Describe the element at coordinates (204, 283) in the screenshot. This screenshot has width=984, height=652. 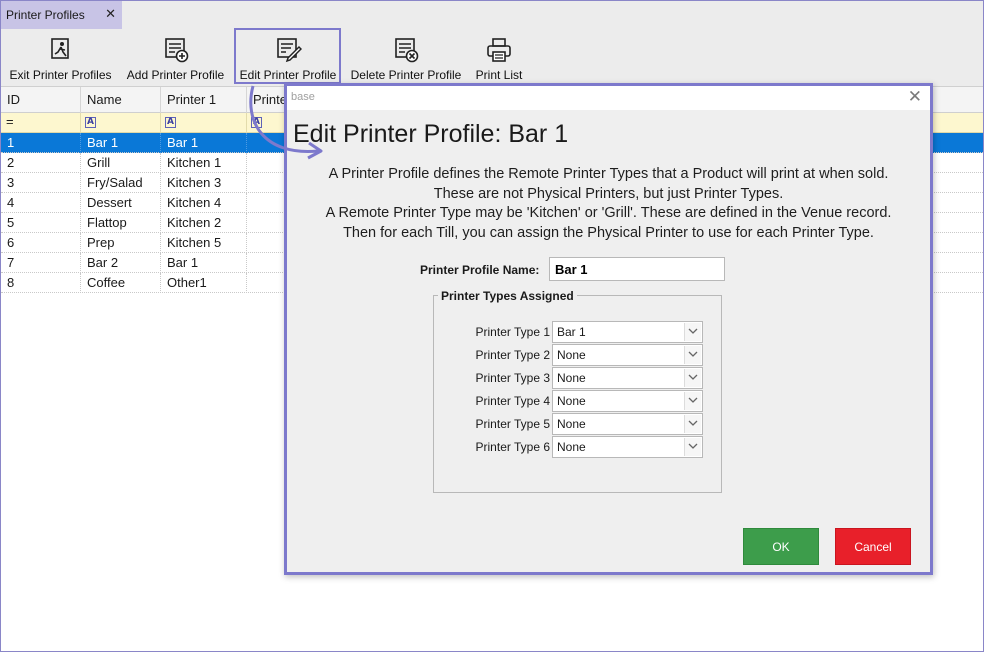
I see `cell-printer1: Other1` at that location.